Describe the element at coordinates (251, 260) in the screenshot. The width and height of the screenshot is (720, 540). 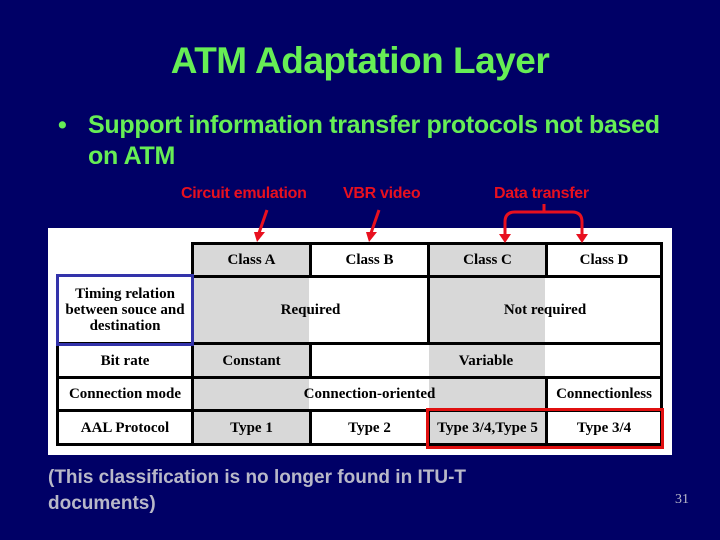
I see `header-class-a: Class A` at that location.